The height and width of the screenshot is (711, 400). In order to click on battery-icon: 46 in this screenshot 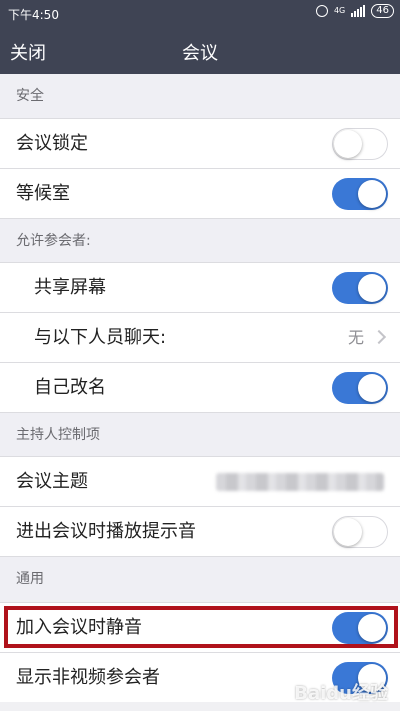, I will do `click(382, 11)`.